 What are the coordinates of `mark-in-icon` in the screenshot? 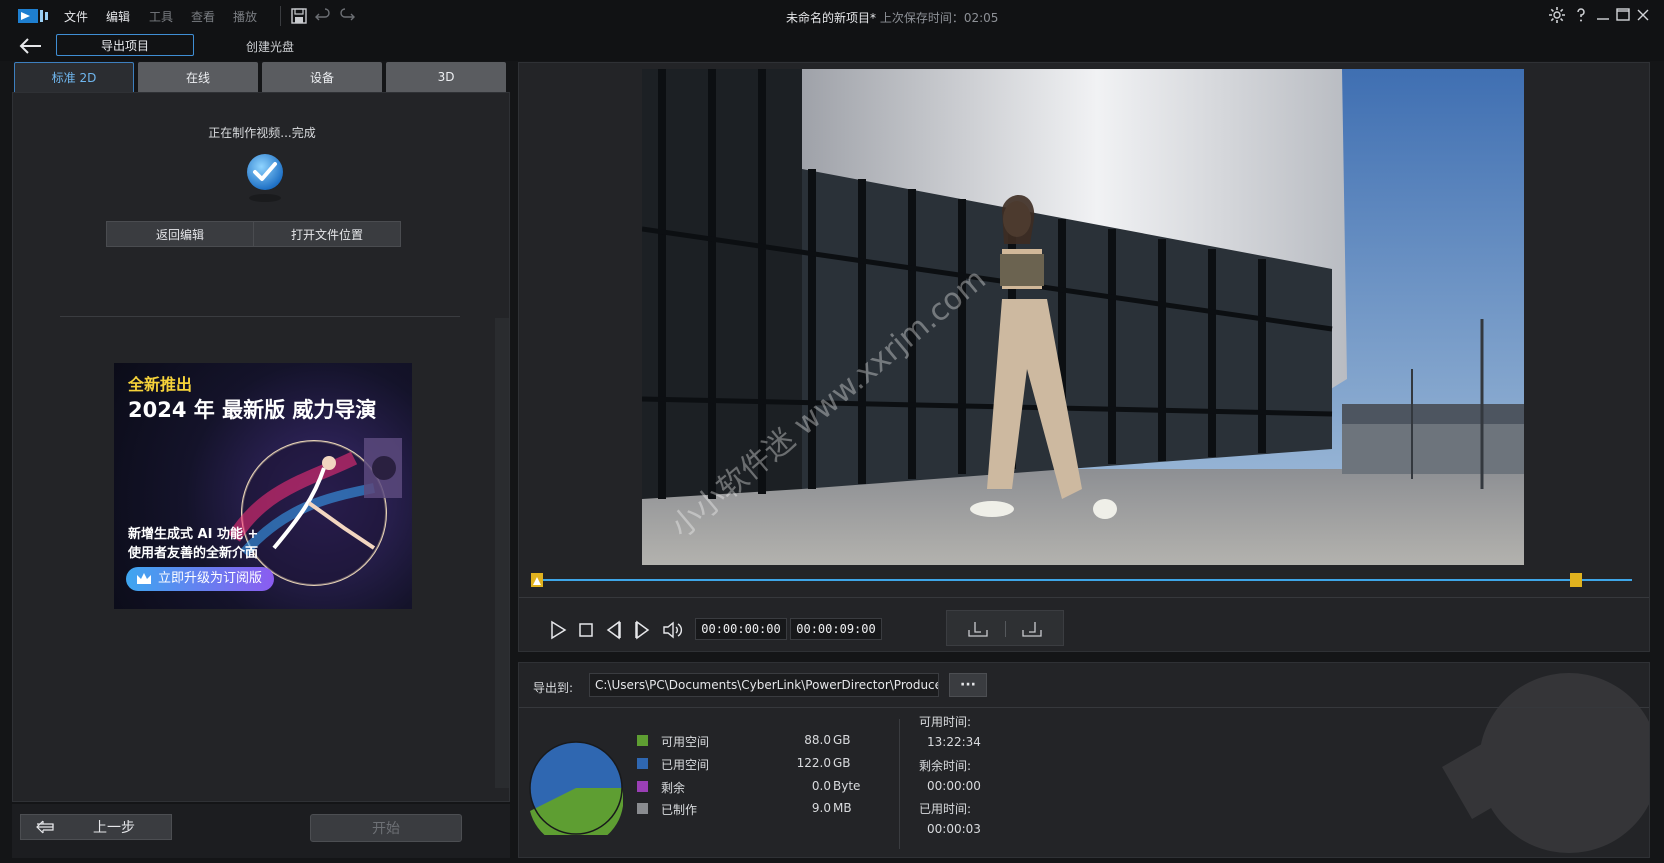 It's located at (978, 629).